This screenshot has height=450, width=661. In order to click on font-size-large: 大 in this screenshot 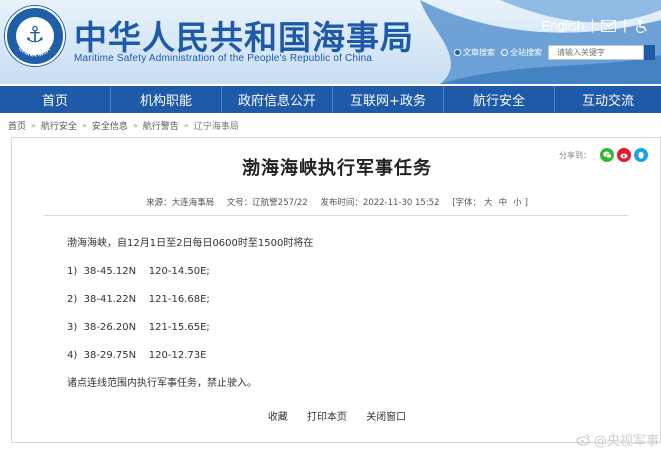, I will do `click(488, 203)`.